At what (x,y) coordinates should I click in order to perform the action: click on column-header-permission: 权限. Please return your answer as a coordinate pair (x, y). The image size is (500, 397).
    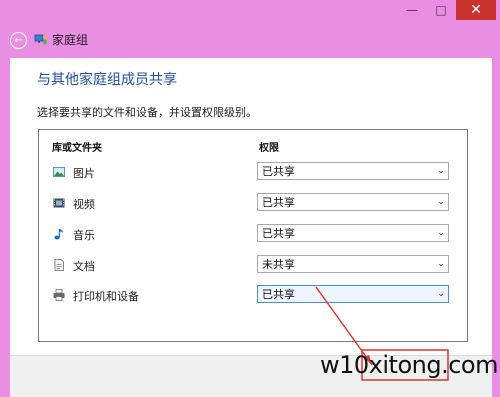
    Looking at the image, I should click on (269, 148).